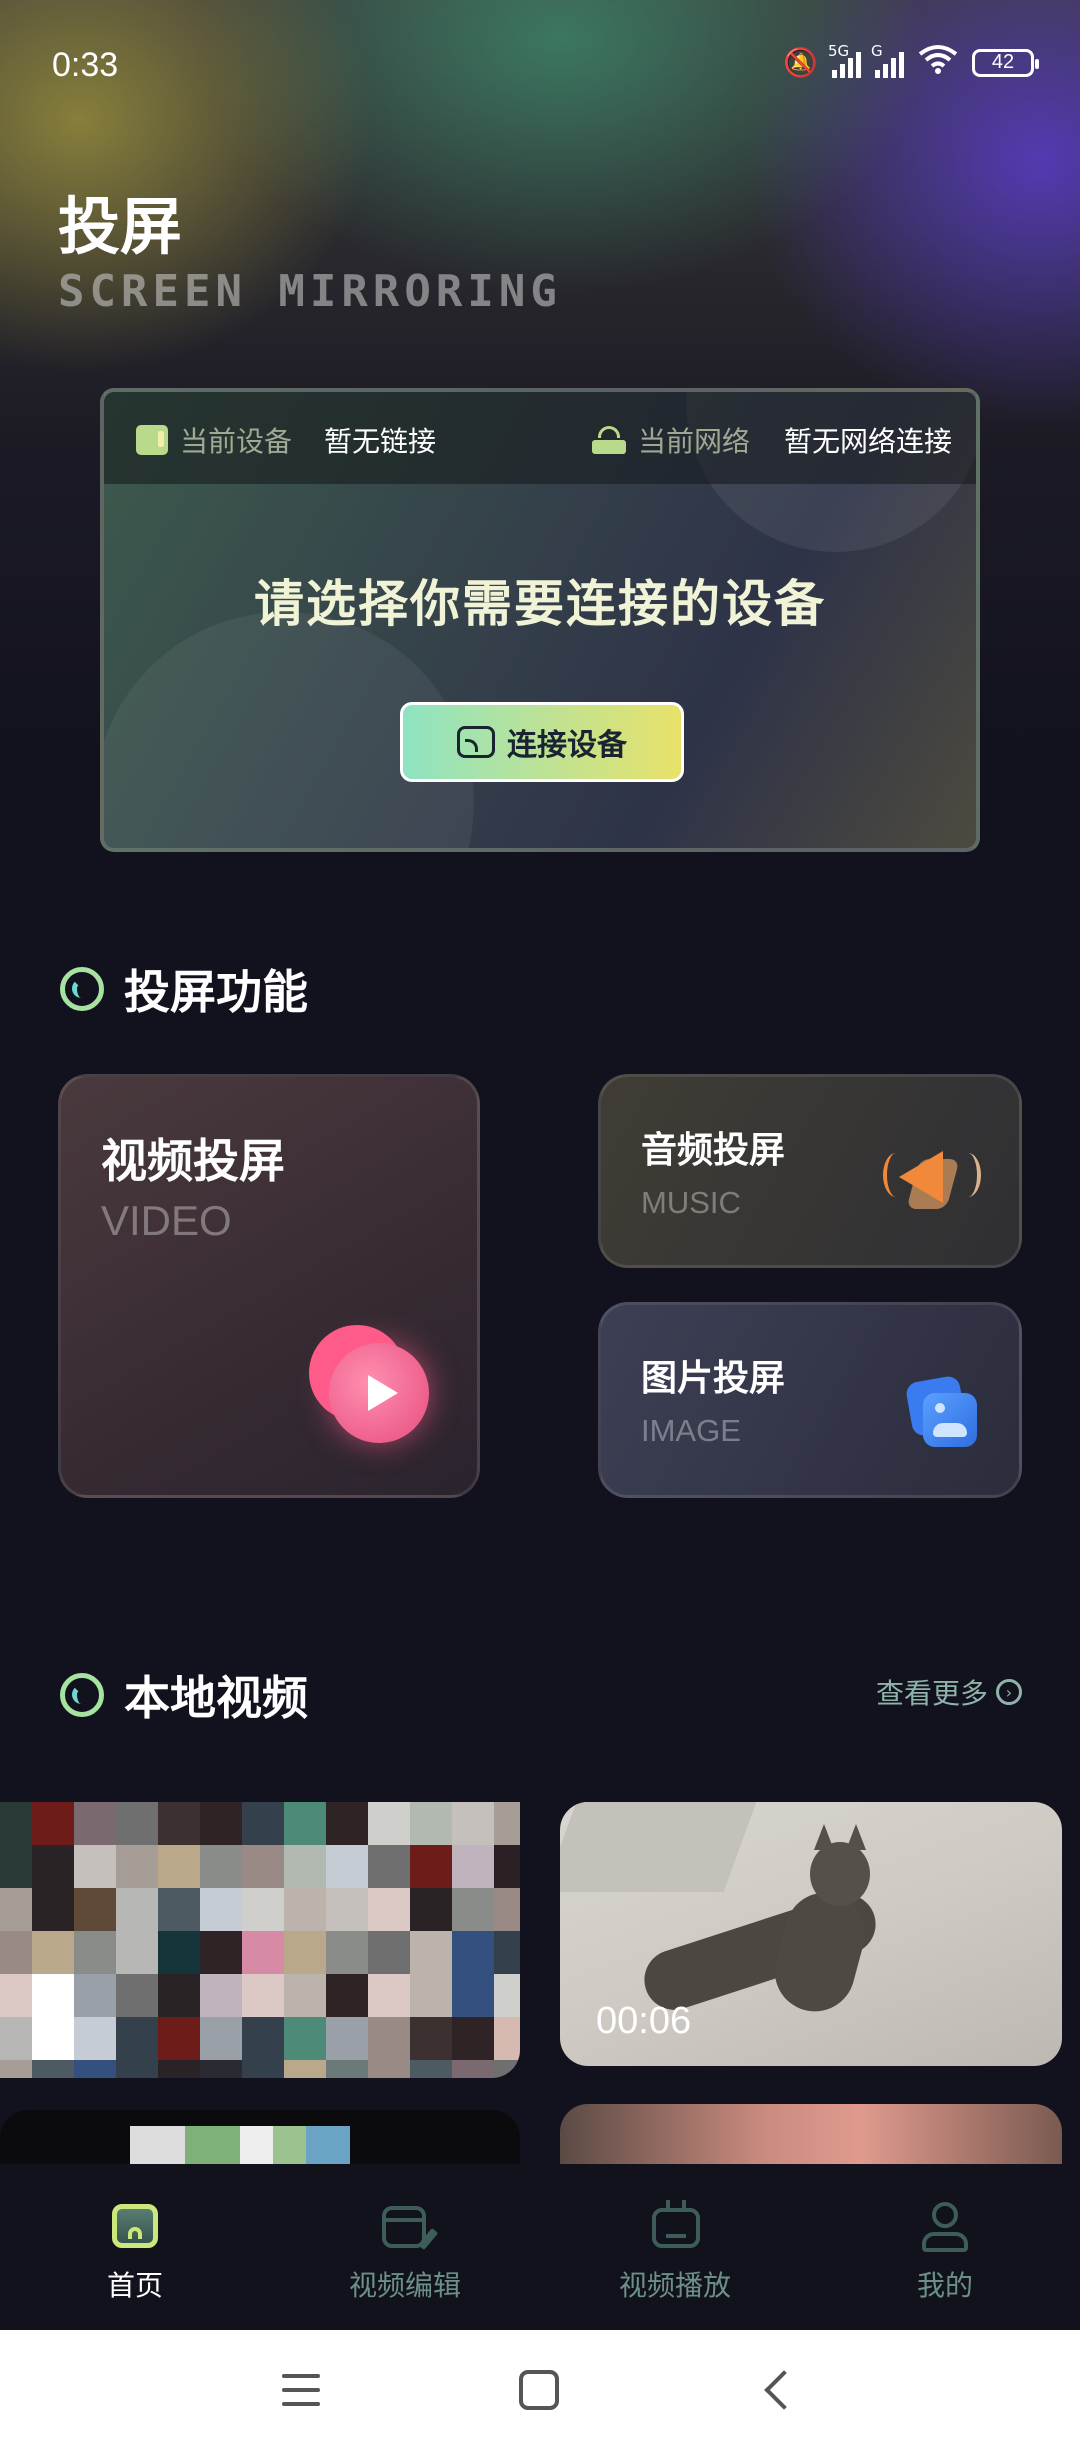  Describe the element at coordinates (810, 1400) in the screenshot. I see `image-cast-card: 图片投屏 IMAGE` at that location.